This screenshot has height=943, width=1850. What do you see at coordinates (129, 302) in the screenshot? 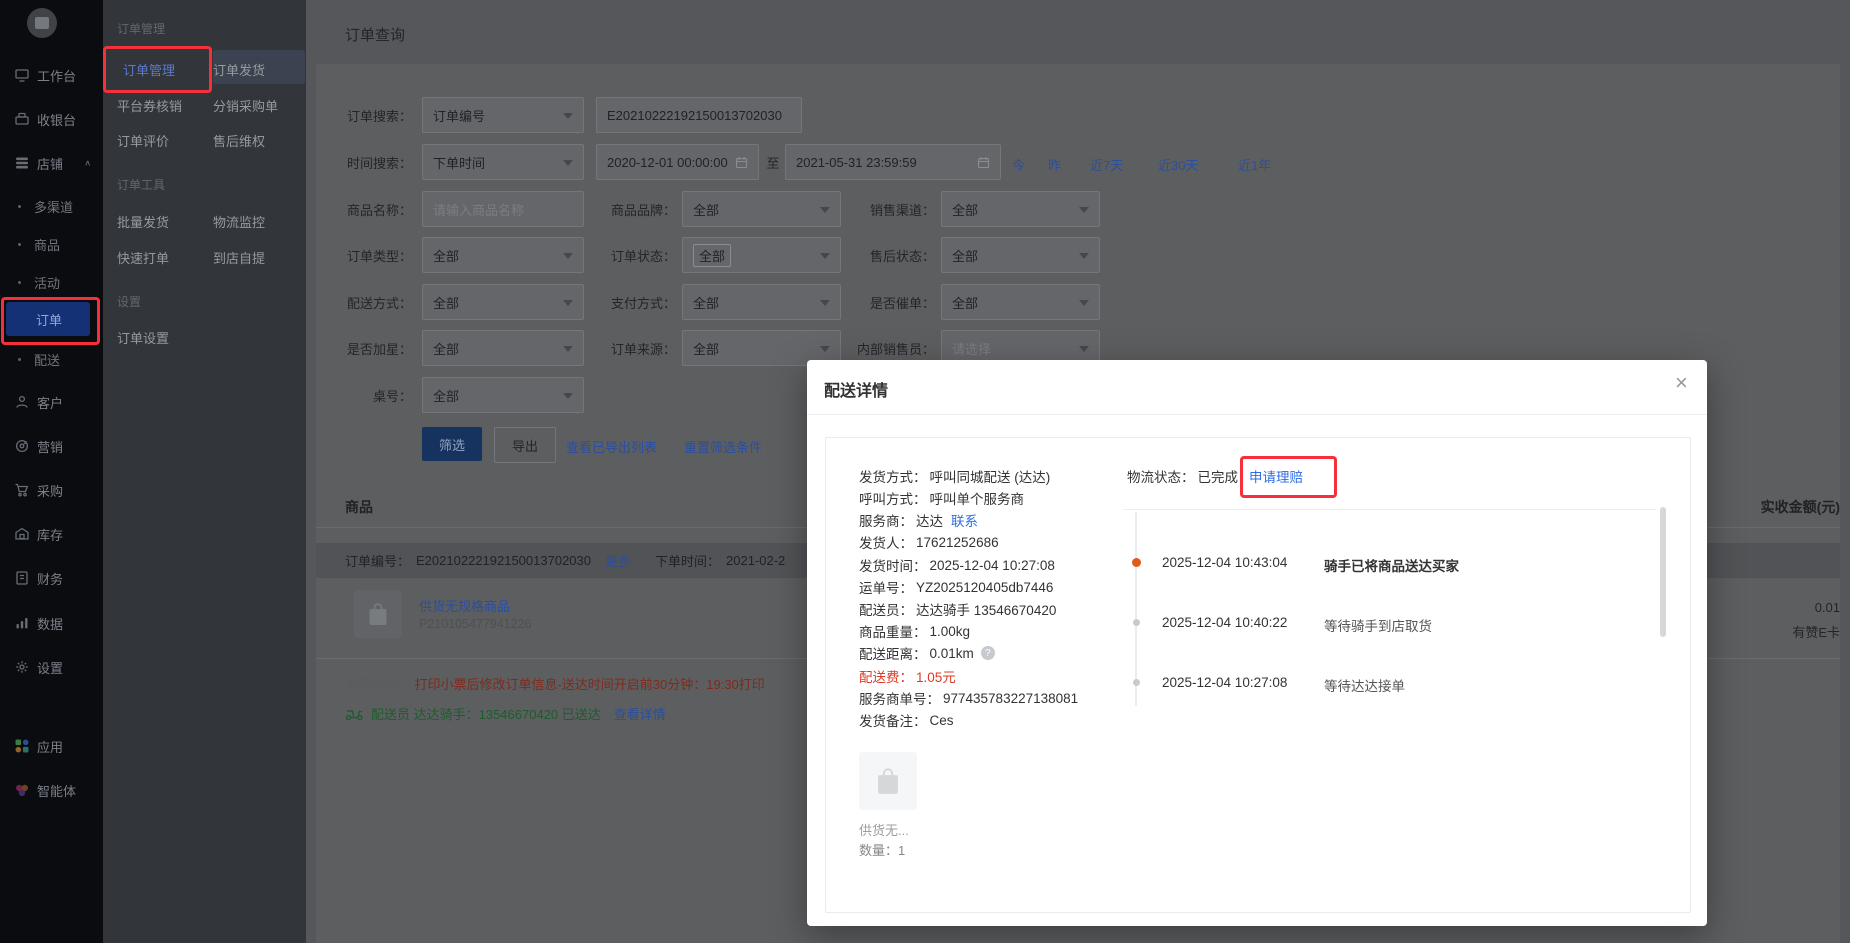
I see `submenu-section-title: 设置` at bounding box center [129, 302].